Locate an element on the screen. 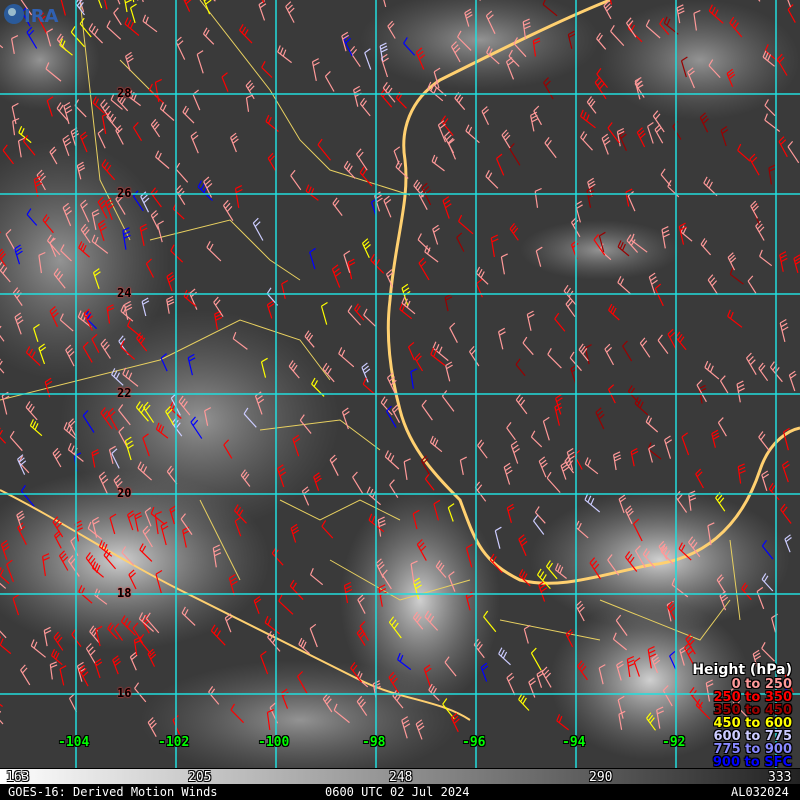  lon-label: -94 is located at coordinates (574, 742).